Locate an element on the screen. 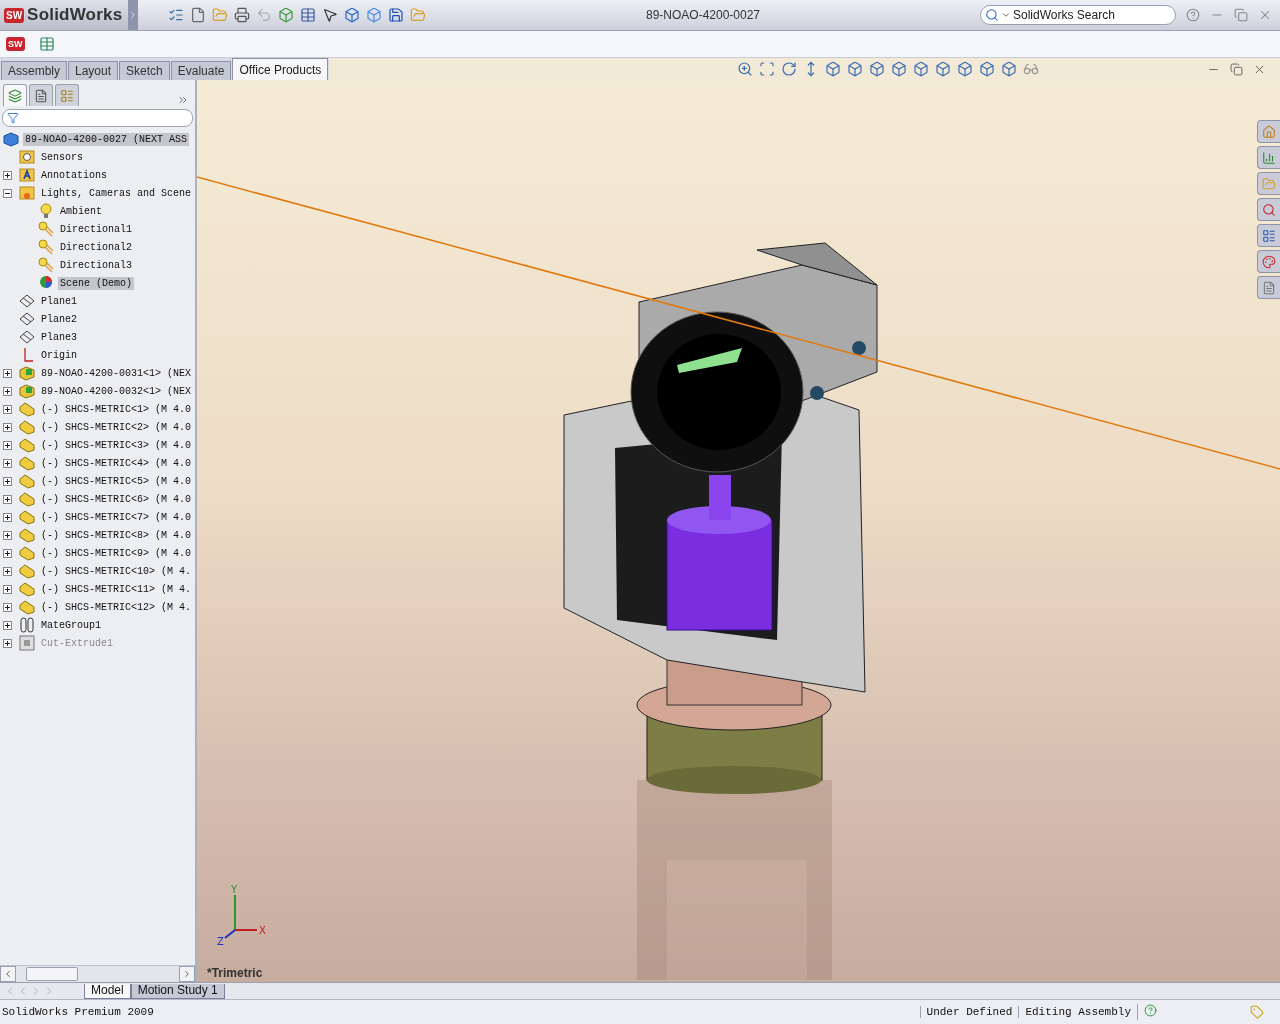 This screenshot has width=1280, height=1024. palette-icon is located at coordinates (1269, 261).